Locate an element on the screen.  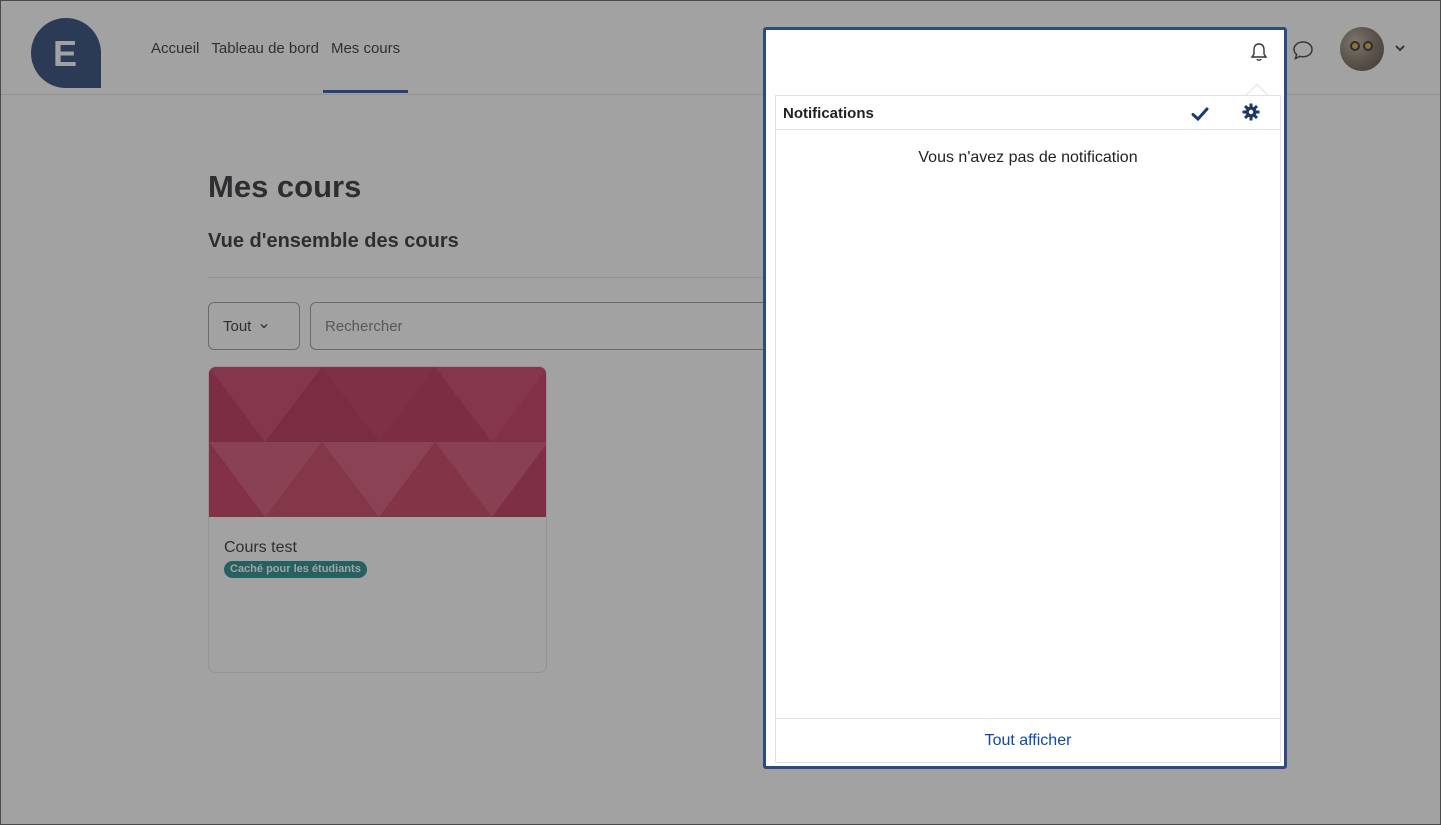
see-all-notifications-link: Tout afficher is located at coordinates (1028, 741).